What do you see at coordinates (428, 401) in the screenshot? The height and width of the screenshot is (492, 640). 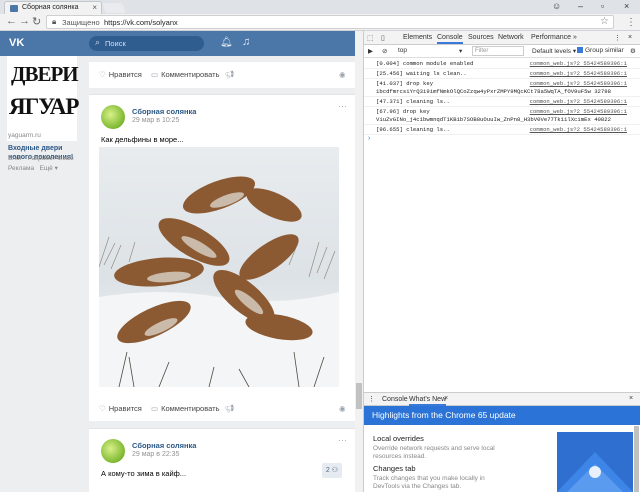 I see `drawer-tab-whats-new: What's New` at bounding box center [428, 401].